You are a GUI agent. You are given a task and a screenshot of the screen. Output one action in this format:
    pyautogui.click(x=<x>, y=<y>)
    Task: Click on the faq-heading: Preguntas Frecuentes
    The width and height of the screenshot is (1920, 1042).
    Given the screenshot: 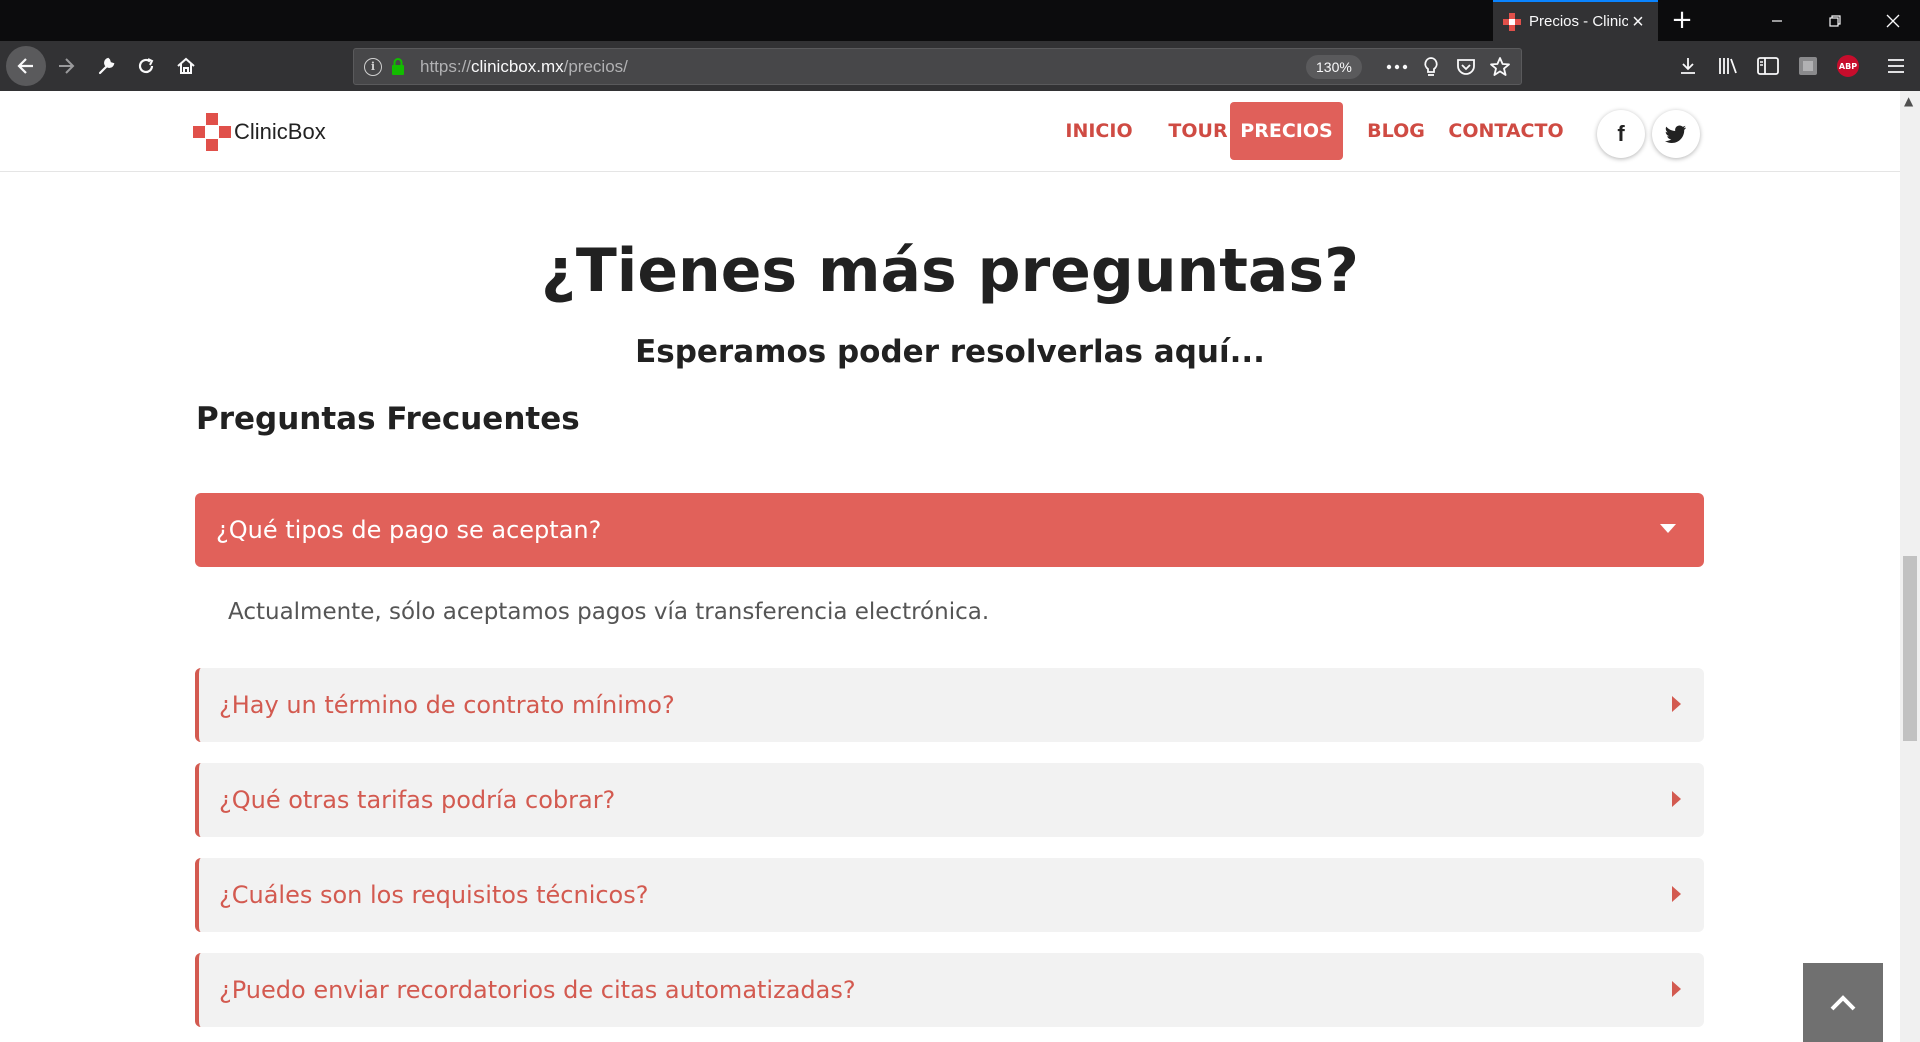 What is the action you would take?
    pyautogui.click(x=388, y=419)
    